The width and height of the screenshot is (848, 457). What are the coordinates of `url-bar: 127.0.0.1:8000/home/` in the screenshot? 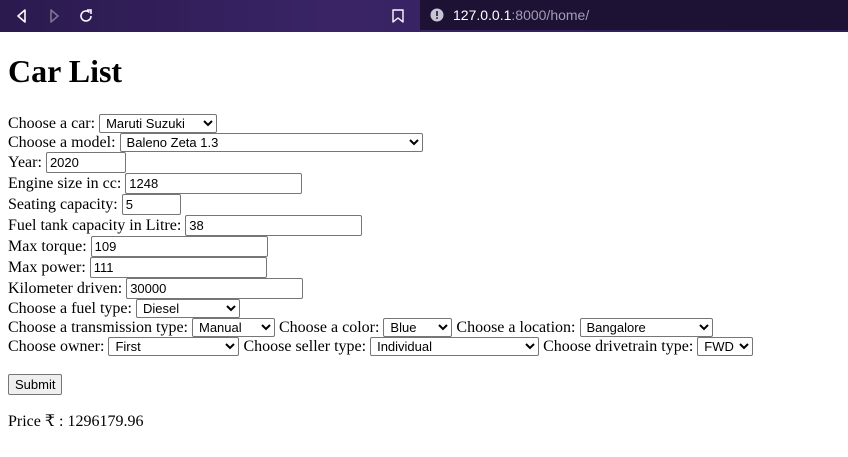 It's located at (634, 15).